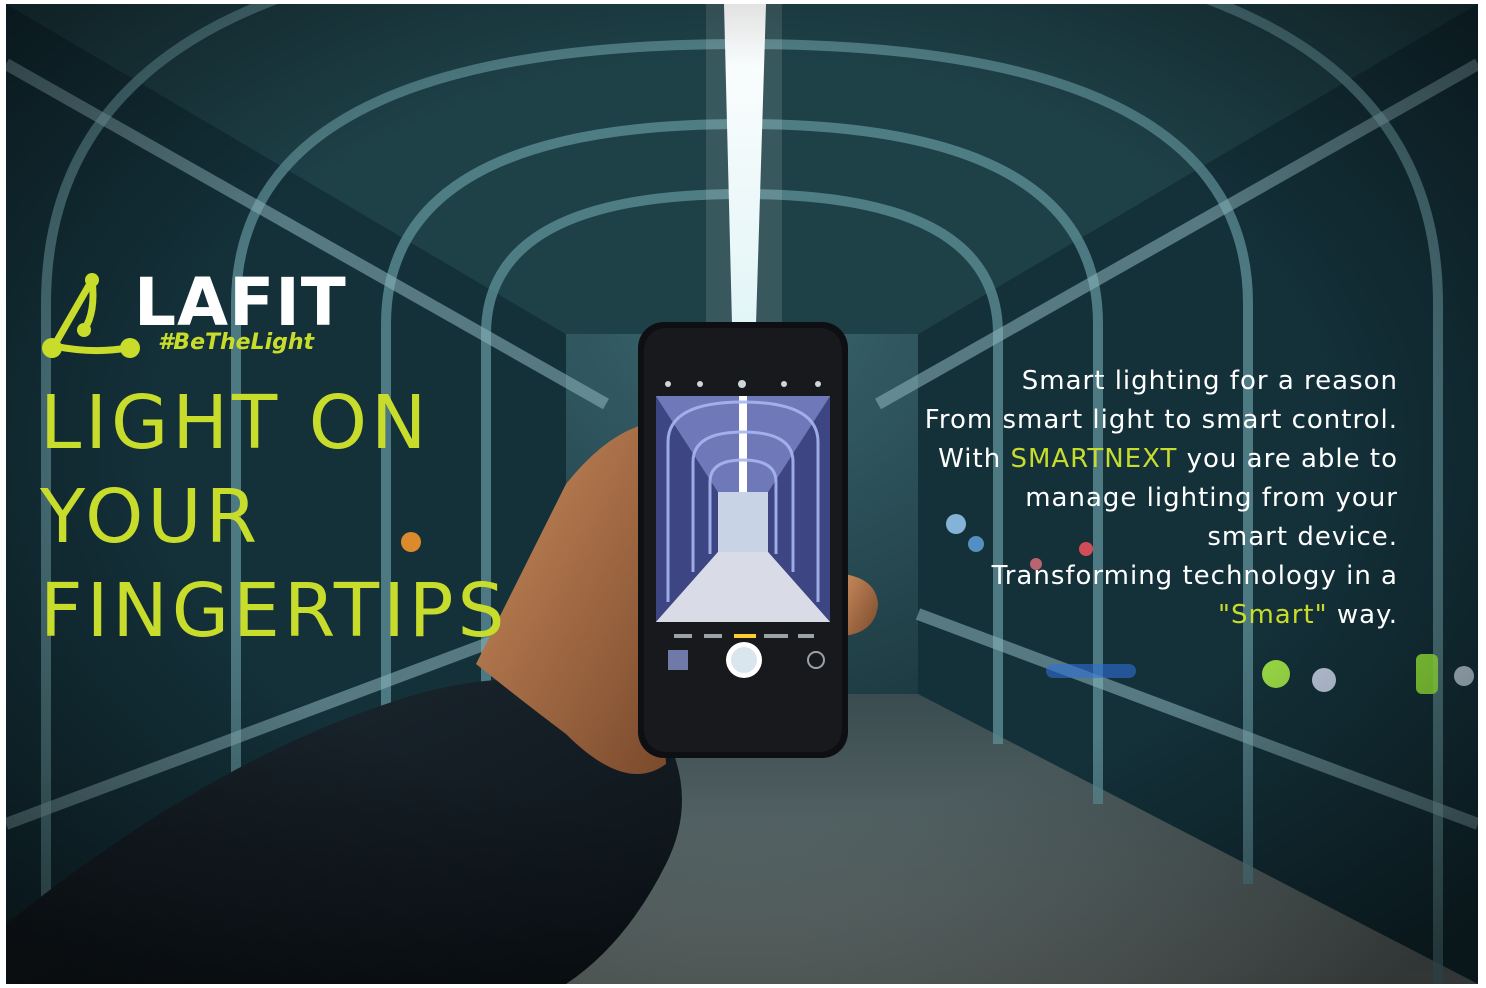 The width and height of the screenshot is (1486, 988). What do you see at coordinates (1161, 420) in the screenshot?
I see `copy-line: From smart light to smart control.` at bounding box center [1161, 420].